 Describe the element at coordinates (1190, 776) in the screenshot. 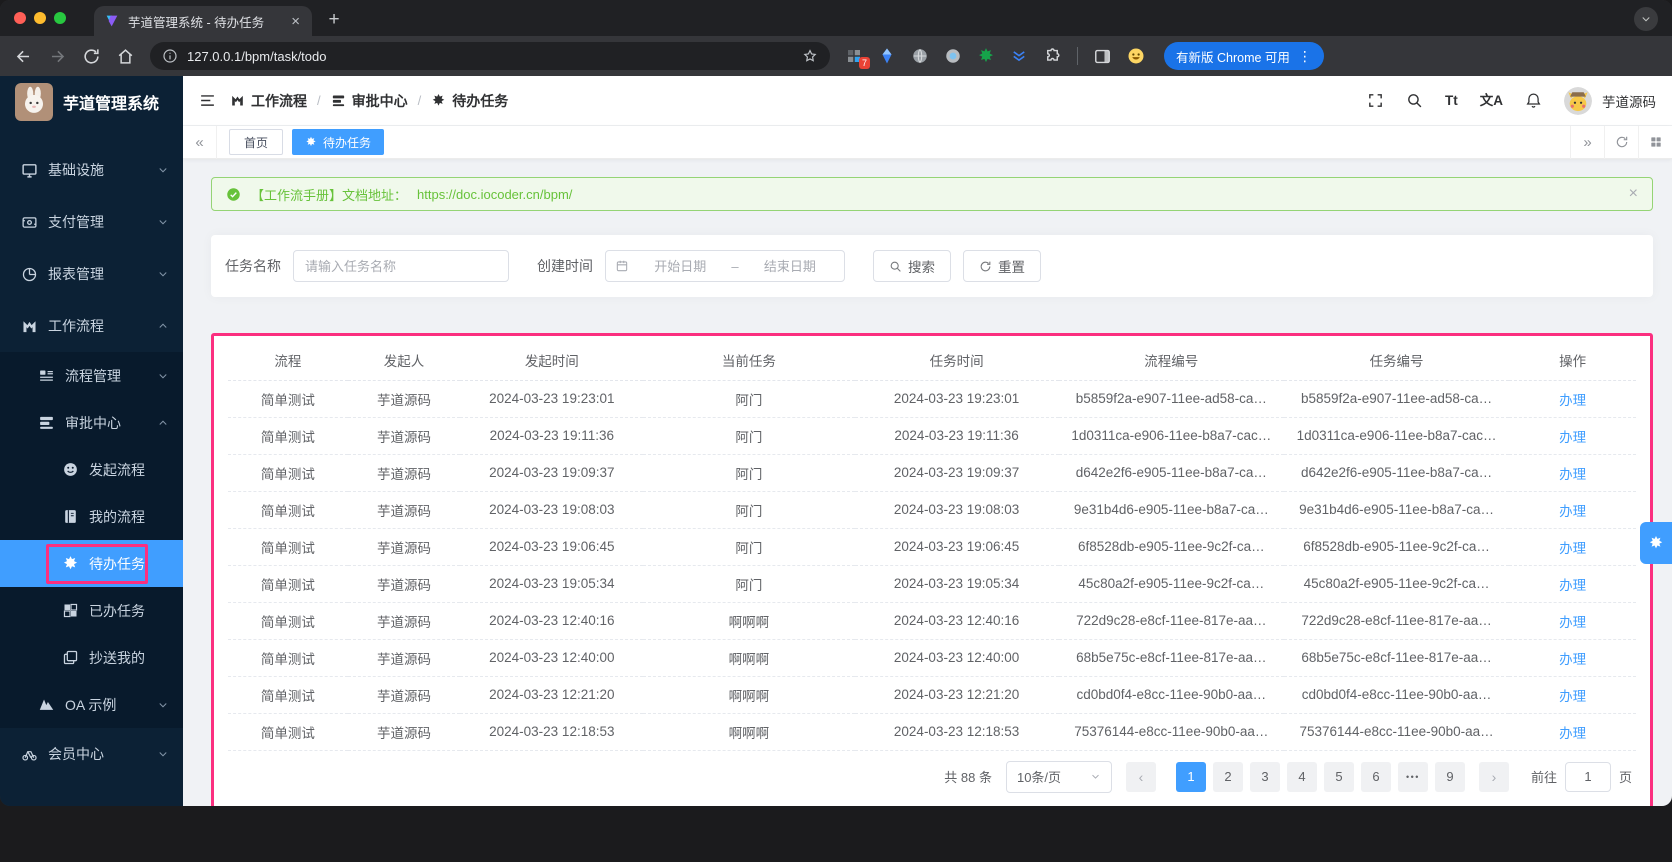

I see `page-button-1: 1` at that location.